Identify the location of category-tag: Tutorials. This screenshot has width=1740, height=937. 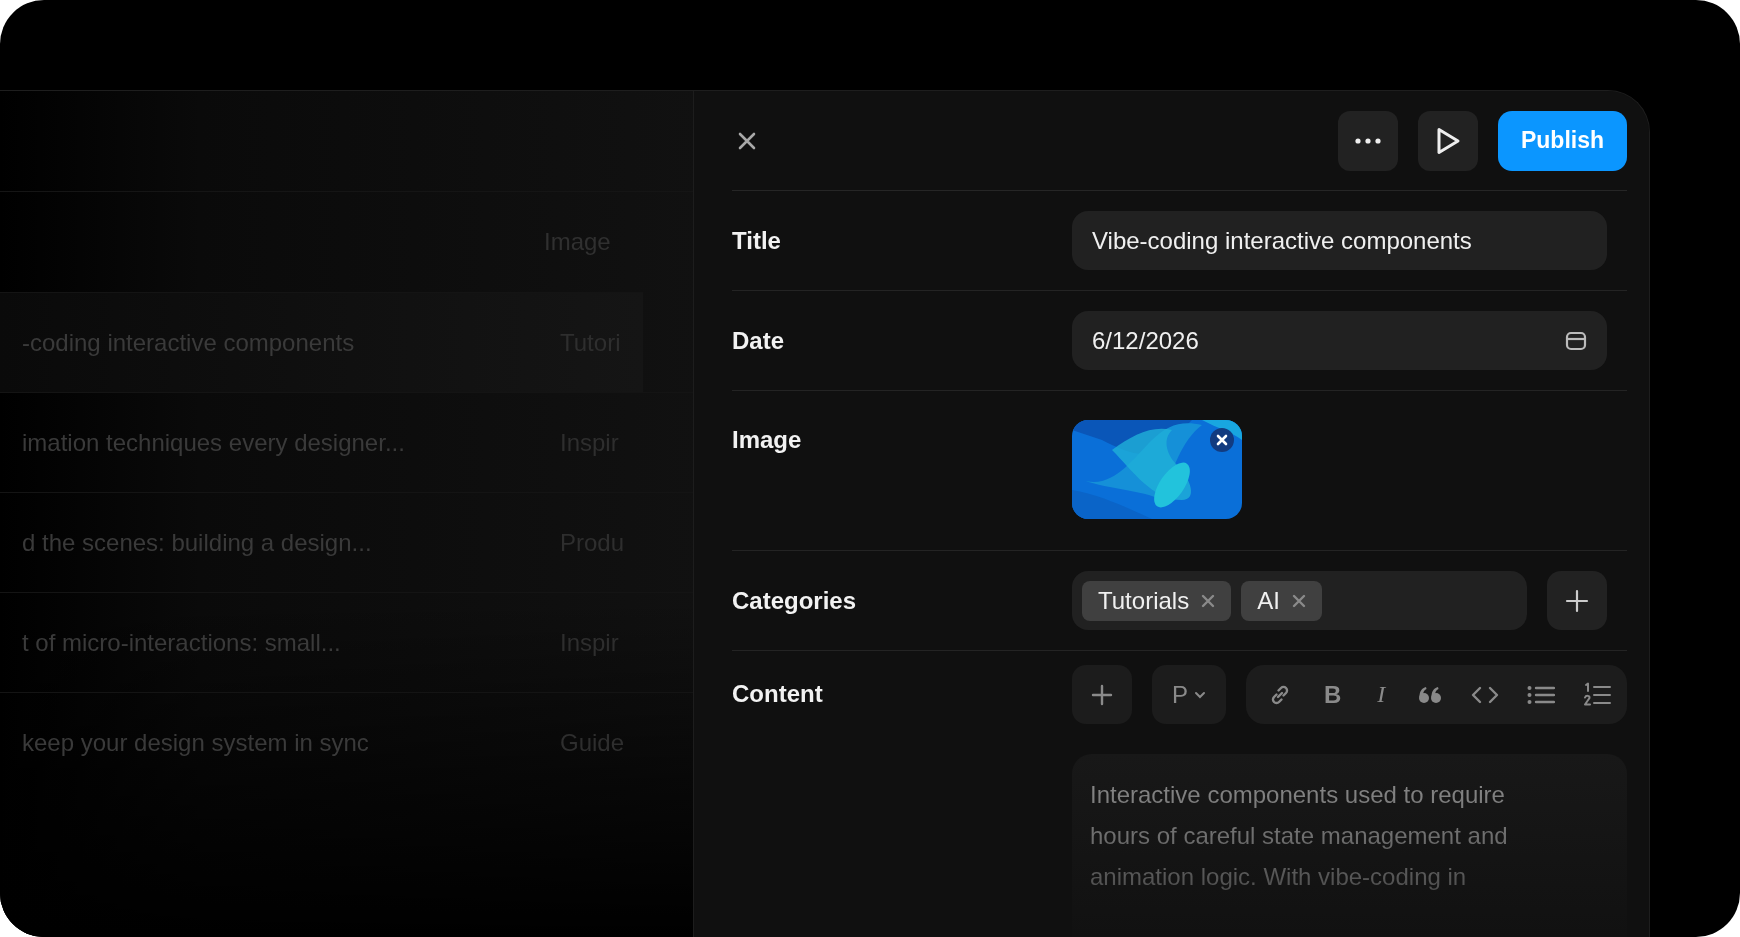
(1157, 600).